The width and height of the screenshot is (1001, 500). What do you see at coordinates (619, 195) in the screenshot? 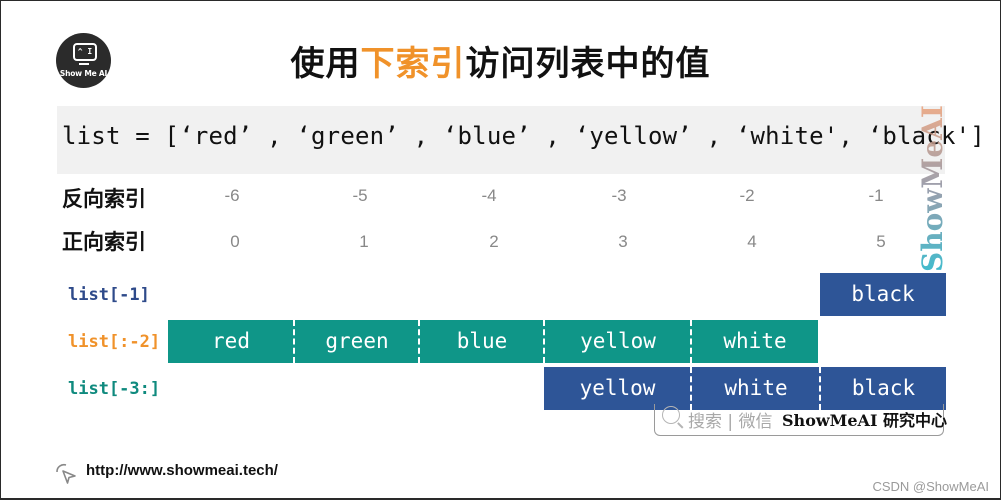
I see `reverse-index-value: -3` at bounding box center [619, 195].